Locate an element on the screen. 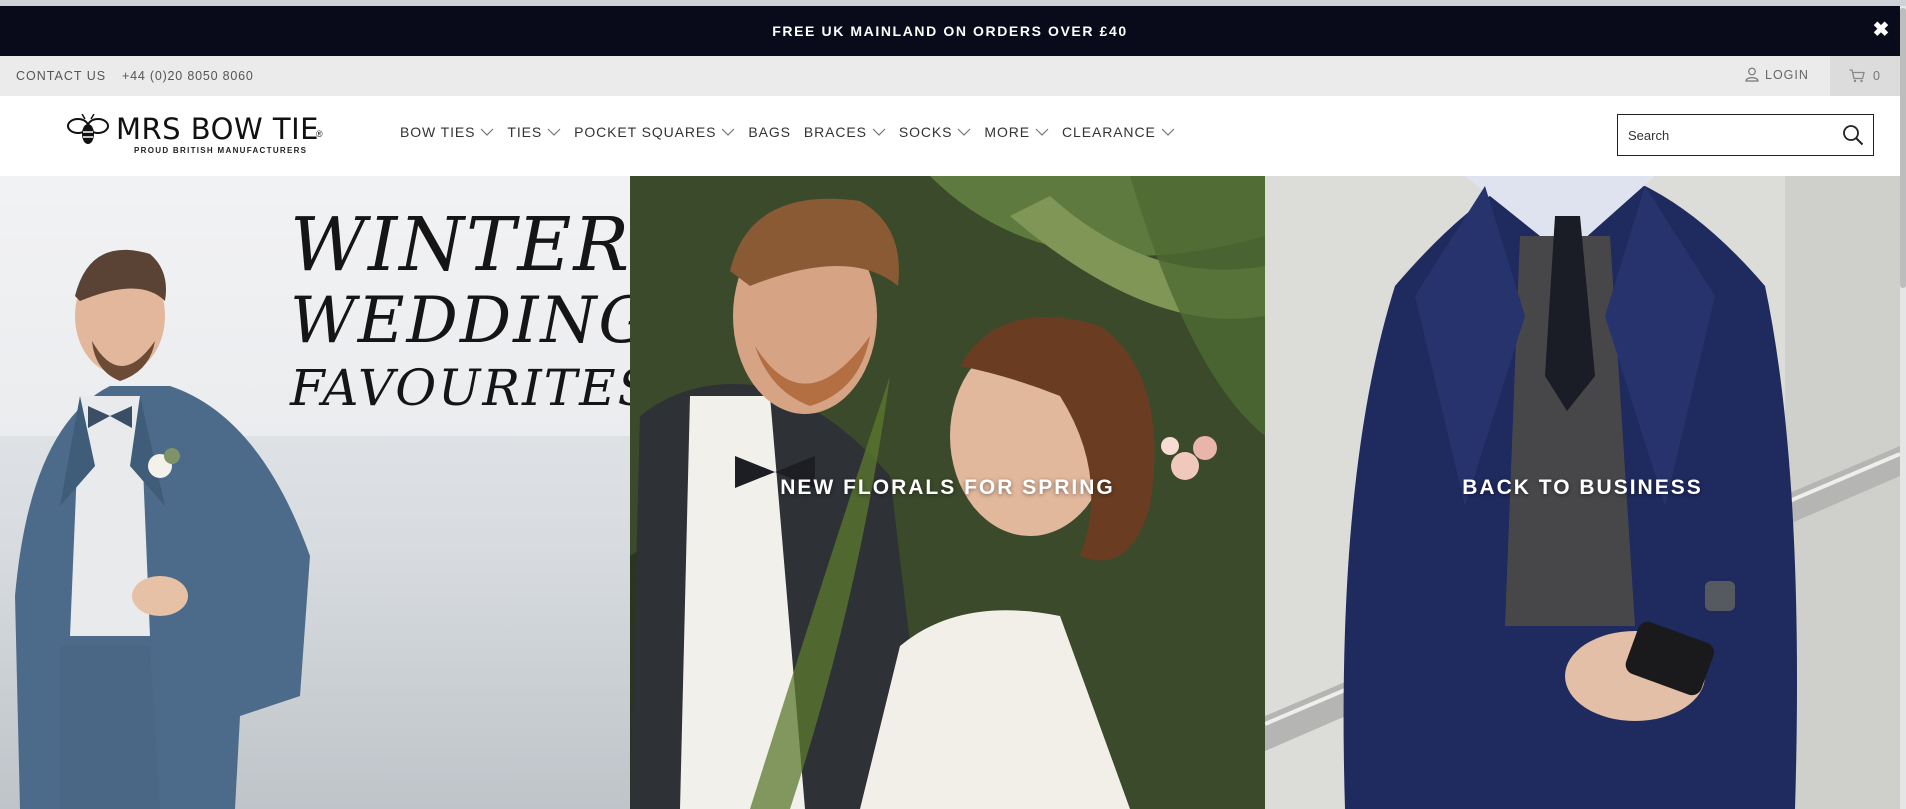  nav-item-bow-ties: BOW TIES is located at coordinates (447, 132).